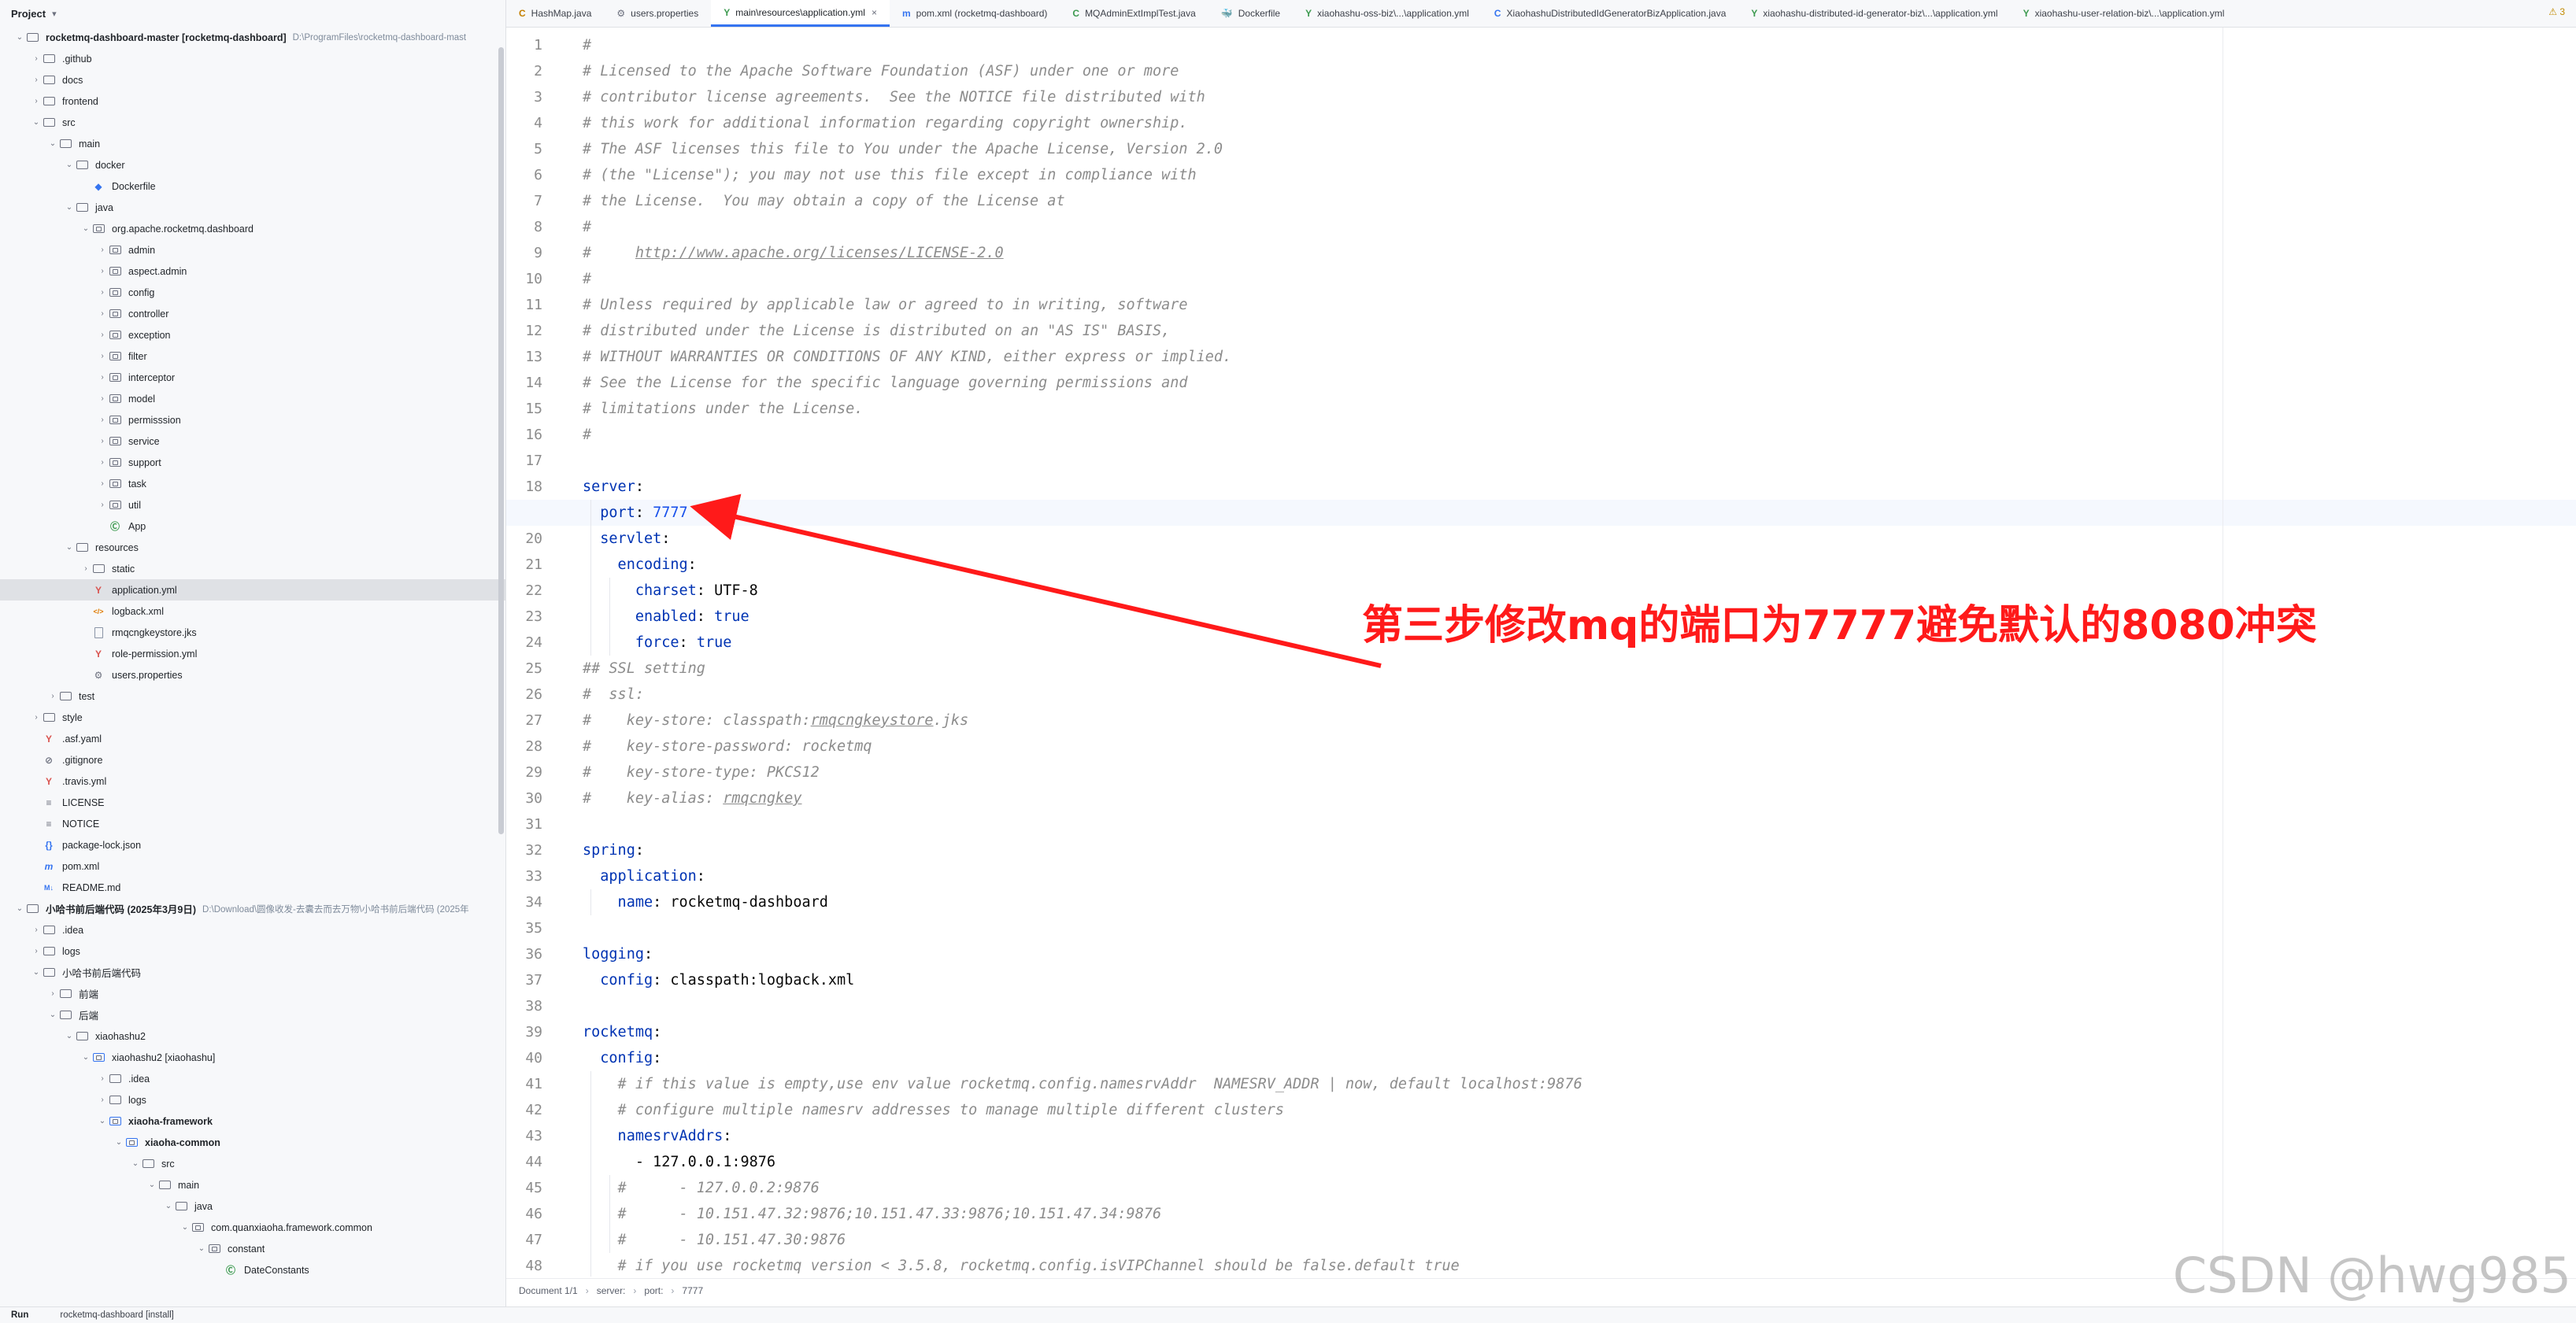  I want to click on tree-row: ≡ LICENSE, so click(252, 802).